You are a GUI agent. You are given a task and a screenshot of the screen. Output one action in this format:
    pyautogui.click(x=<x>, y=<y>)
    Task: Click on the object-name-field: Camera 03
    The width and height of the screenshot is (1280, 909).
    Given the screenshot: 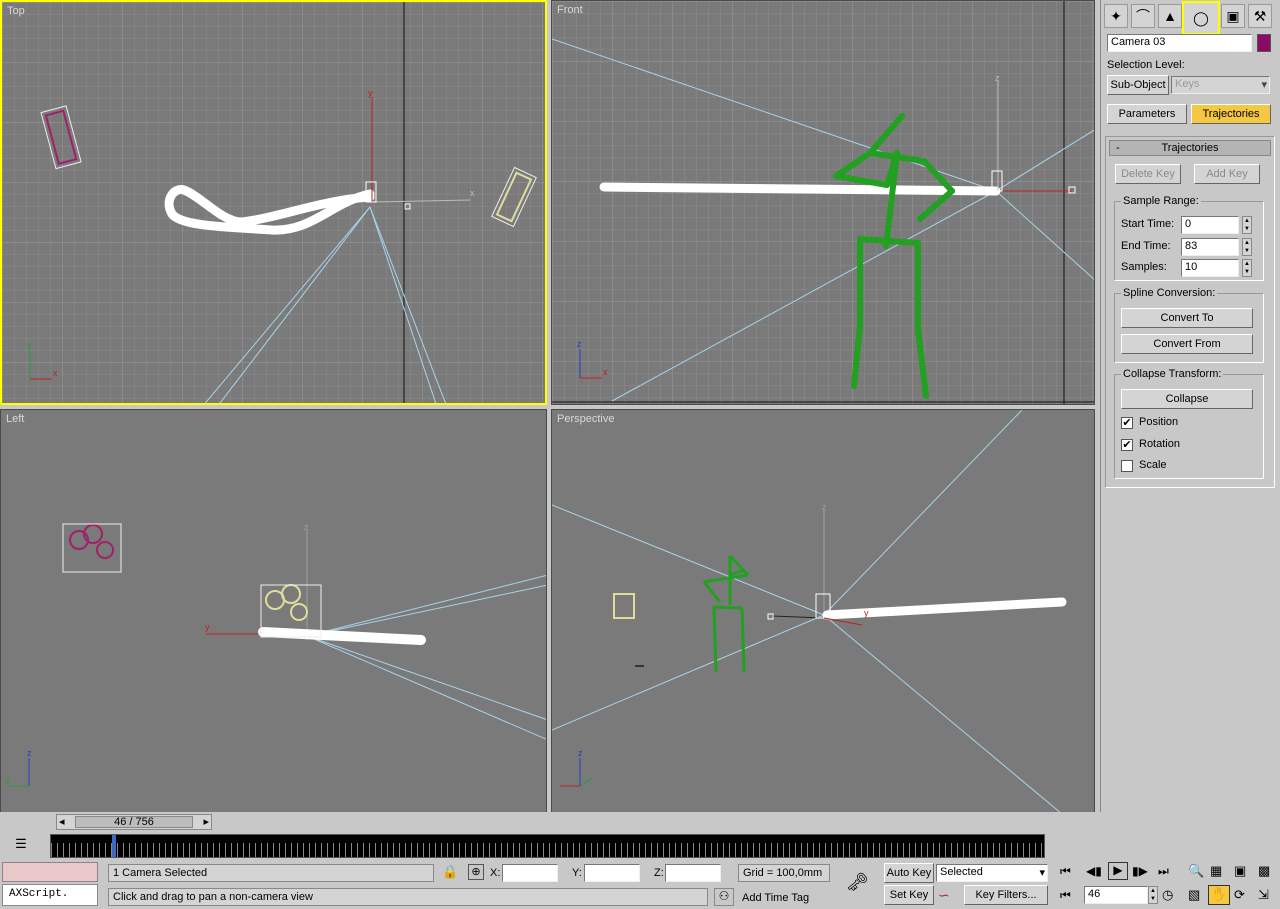 What is the action you would take?
    pyautogui.click(x=1179, y=43)
    